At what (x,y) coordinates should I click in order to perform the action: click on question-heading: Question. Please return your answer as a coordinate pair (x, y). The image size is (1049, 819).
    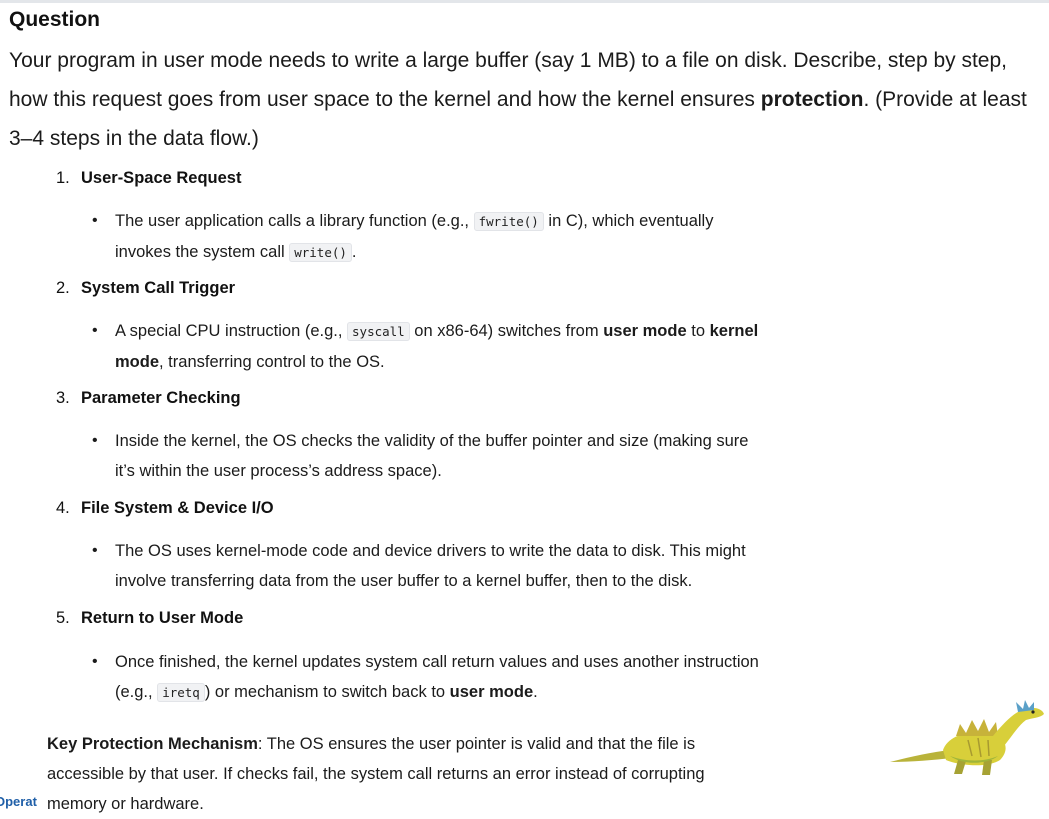
    Looking at the image, I should click on (55, 19).